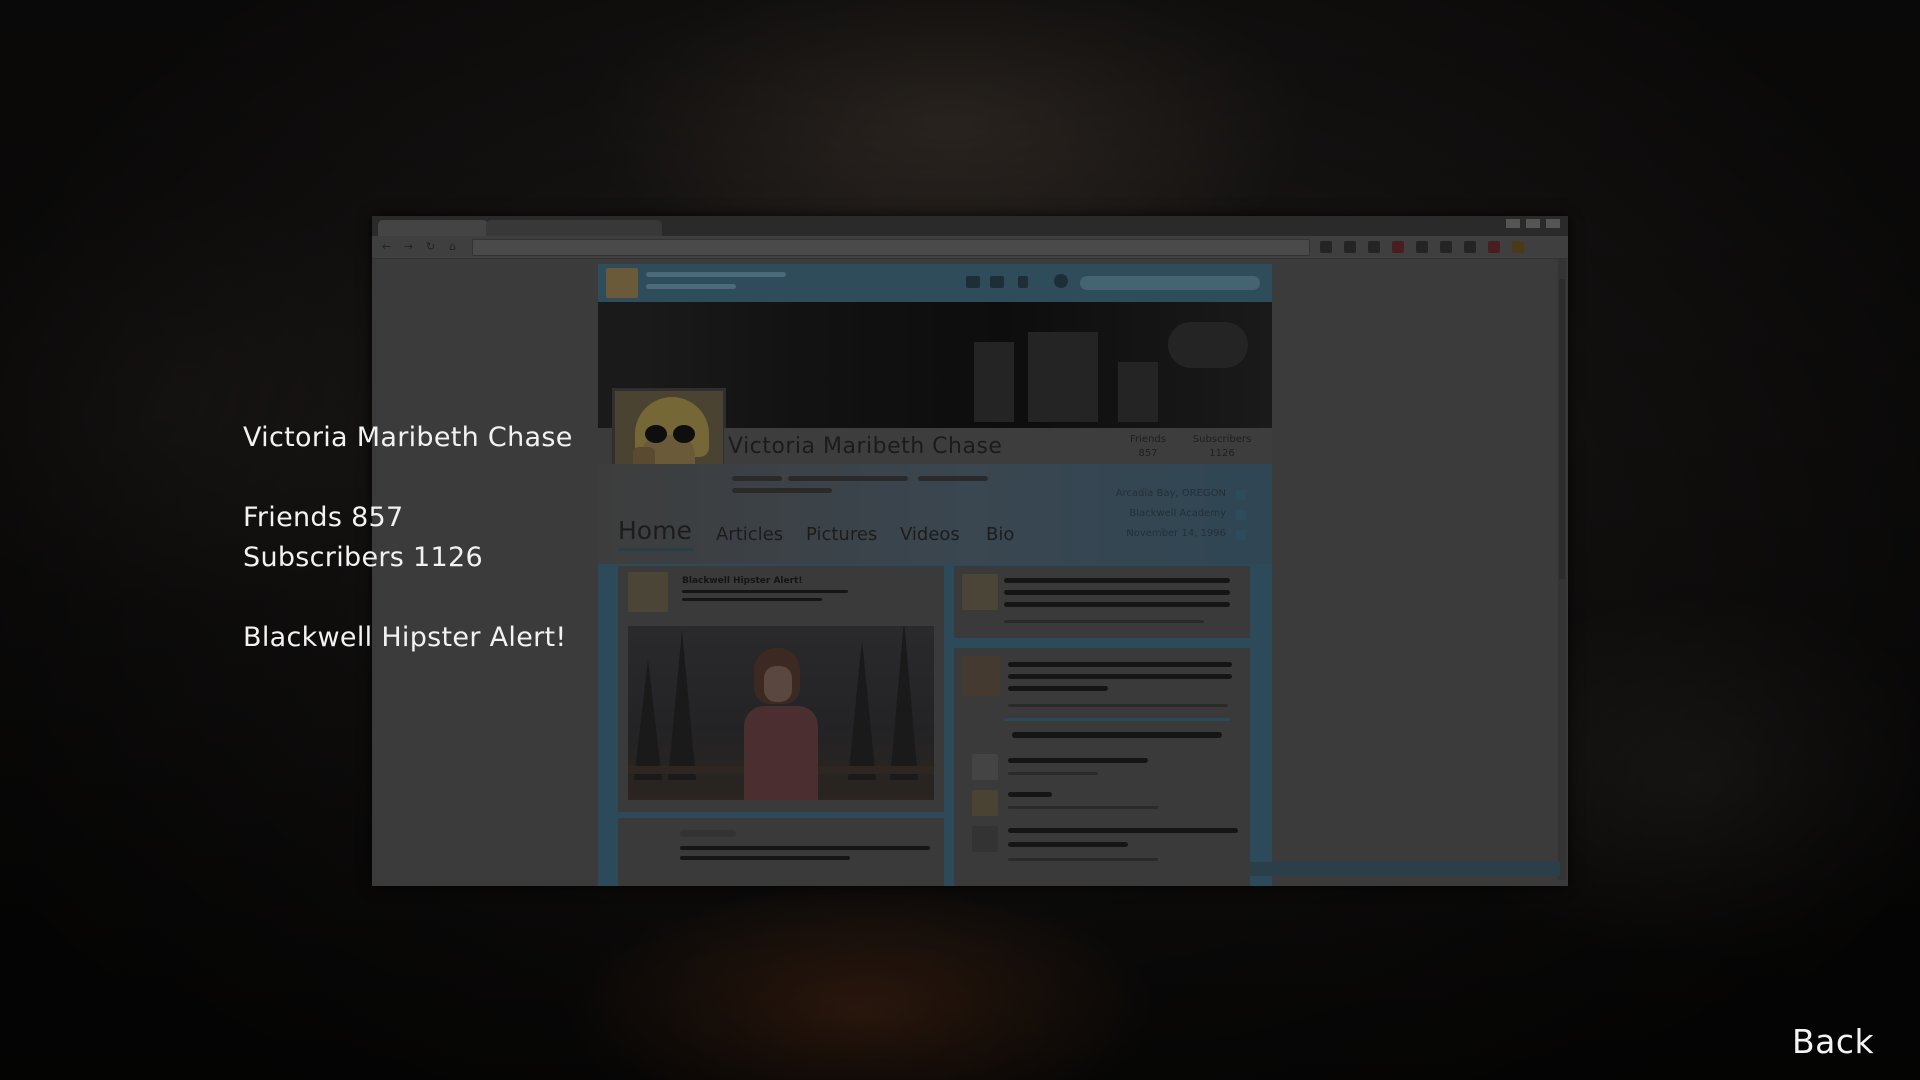 This screenshot has width=1920, height=1080. What do you see at coordinates (1170, 283) in the screenshot?
I see `social-search-field` at bounding box center [1170, 283].